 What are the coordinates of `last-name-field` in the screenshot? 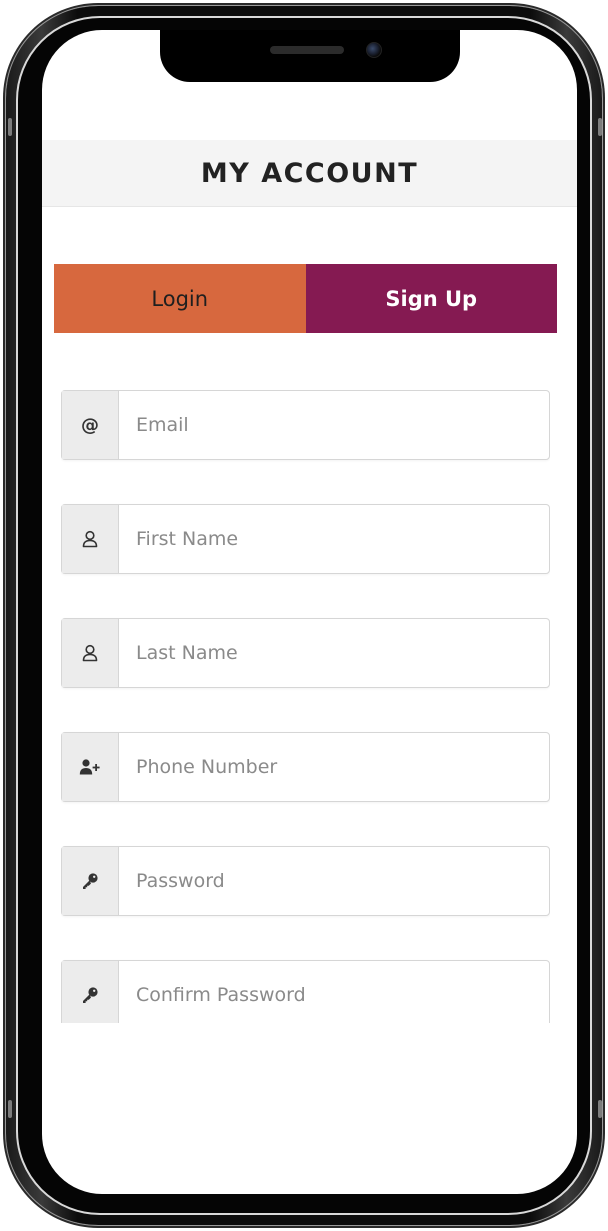 It's located at (305, 653).